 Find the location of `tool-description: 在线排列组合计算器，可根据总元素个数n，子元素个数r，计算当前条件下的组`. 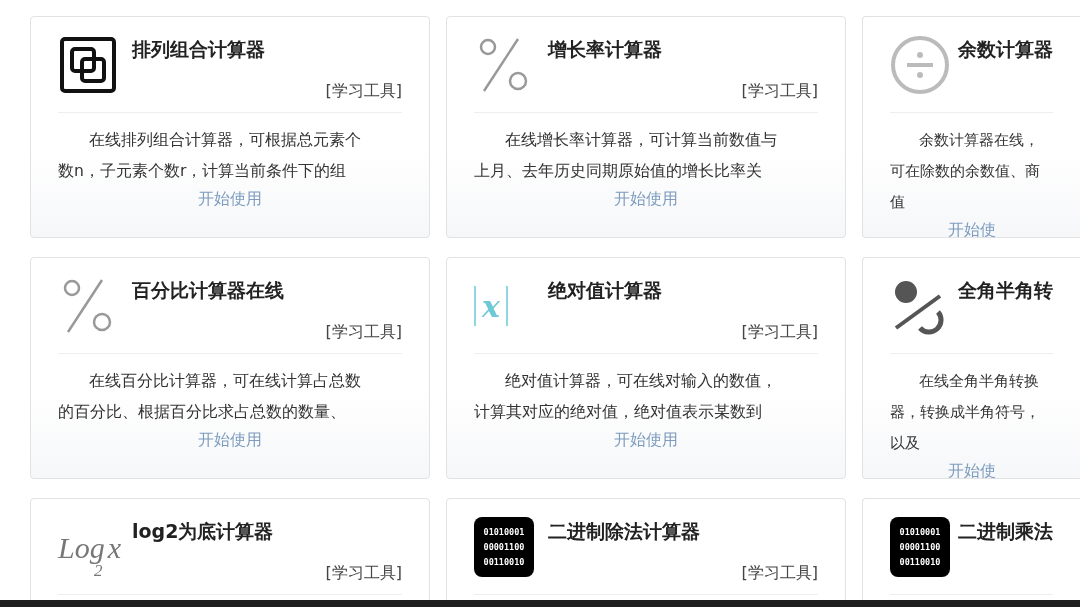

tool-description: 在线排列组合计算器，可根据总元素个数n，子元素个数r，计算当前条件下的组 is located at coordinates (210, 156).